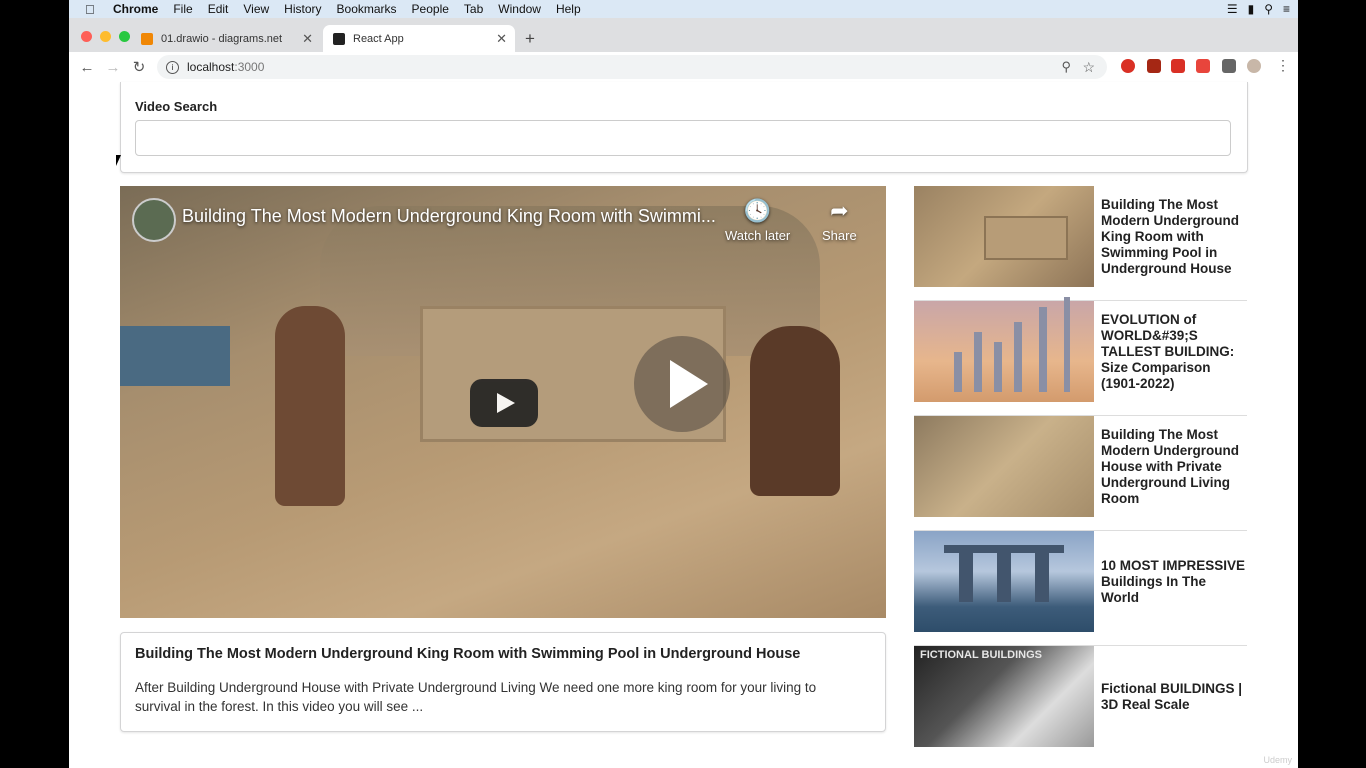  Describe the element at coordinates (339, 38) in the screenshot. I see `react-favicon-icon` at that location.